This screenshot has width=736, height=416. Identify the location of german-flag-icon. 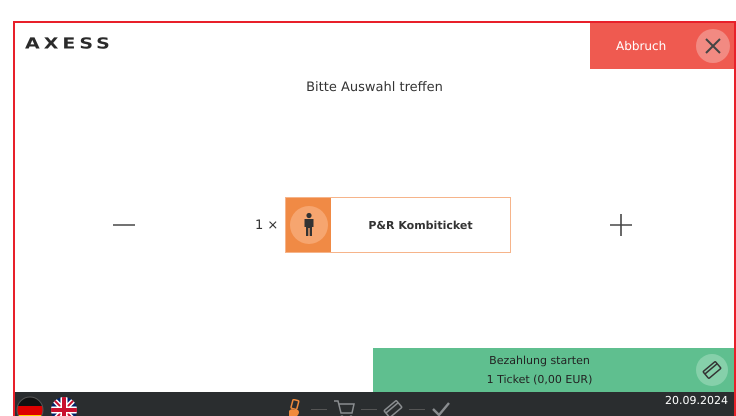
(30, 406).